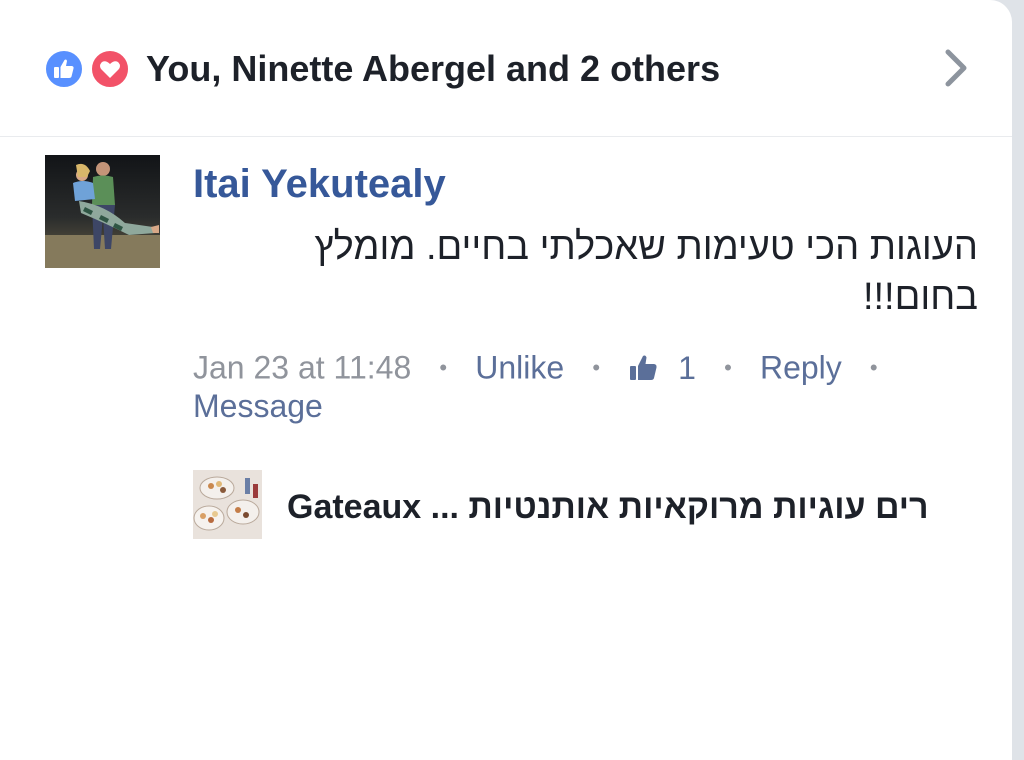  I want to click on link-preview-thumbnail, so click(227, 504).